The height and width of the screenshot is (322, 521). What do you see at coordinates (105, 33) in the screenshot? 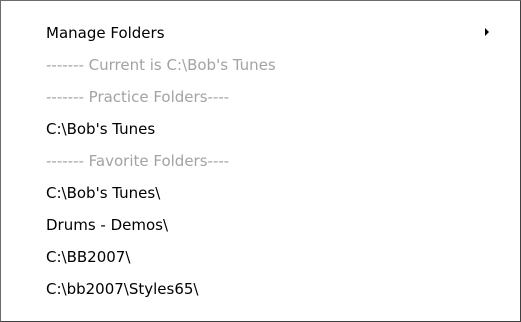
I see `menu-item-label: Manage Folders` at bounding box center [105, 33].